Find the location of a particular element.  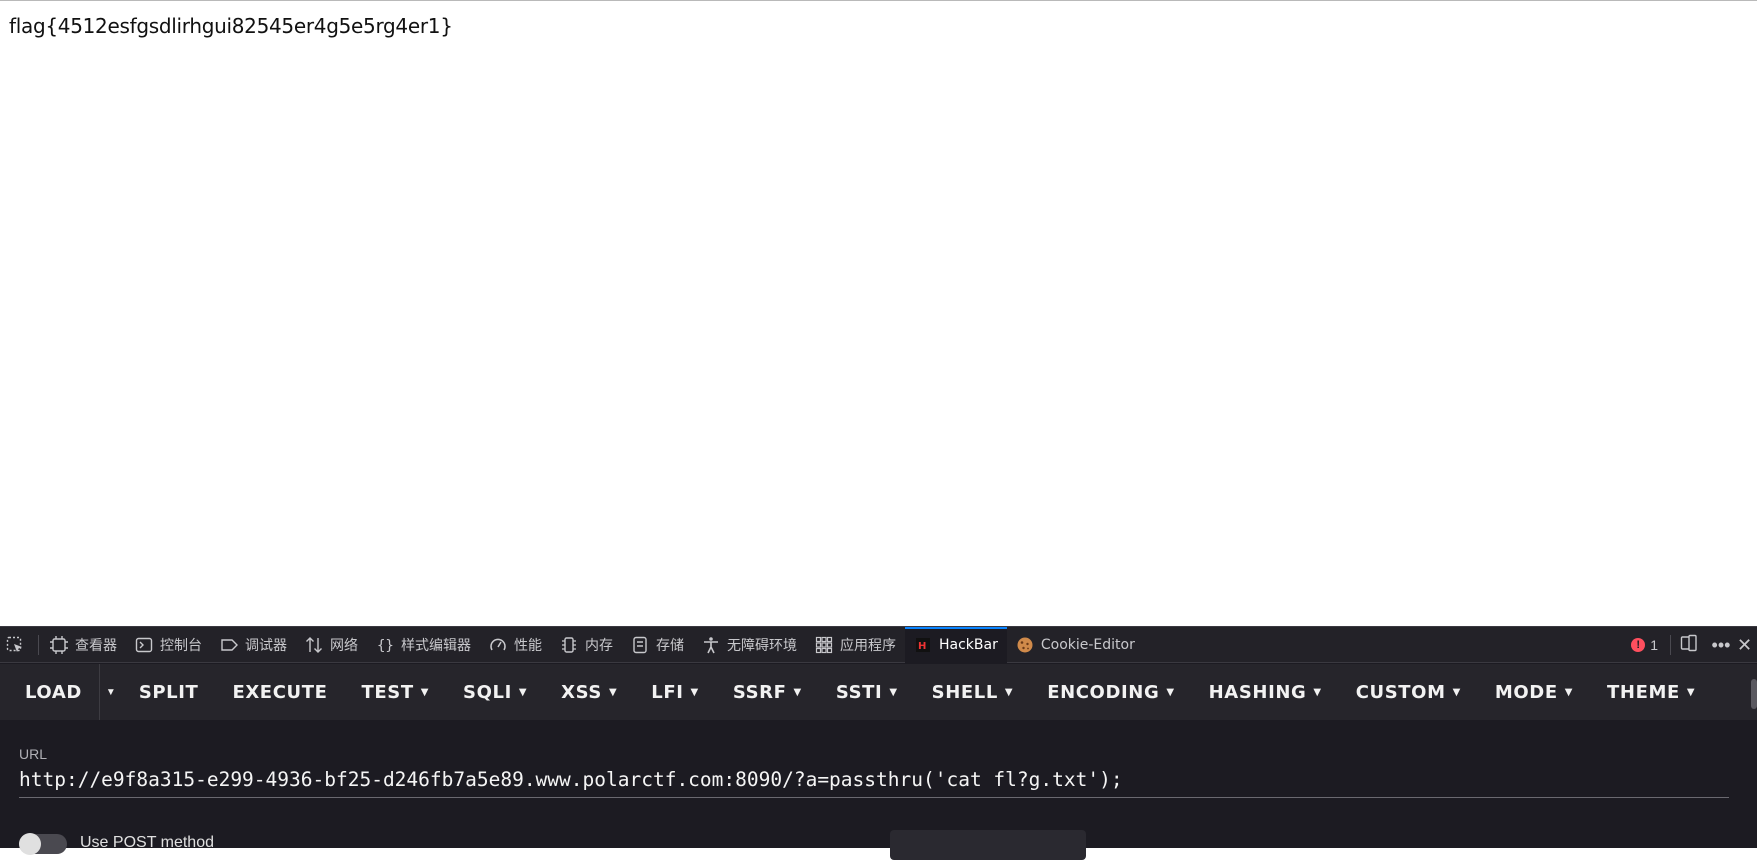

menu-label: SHELL is located at coordinates (964, 692).